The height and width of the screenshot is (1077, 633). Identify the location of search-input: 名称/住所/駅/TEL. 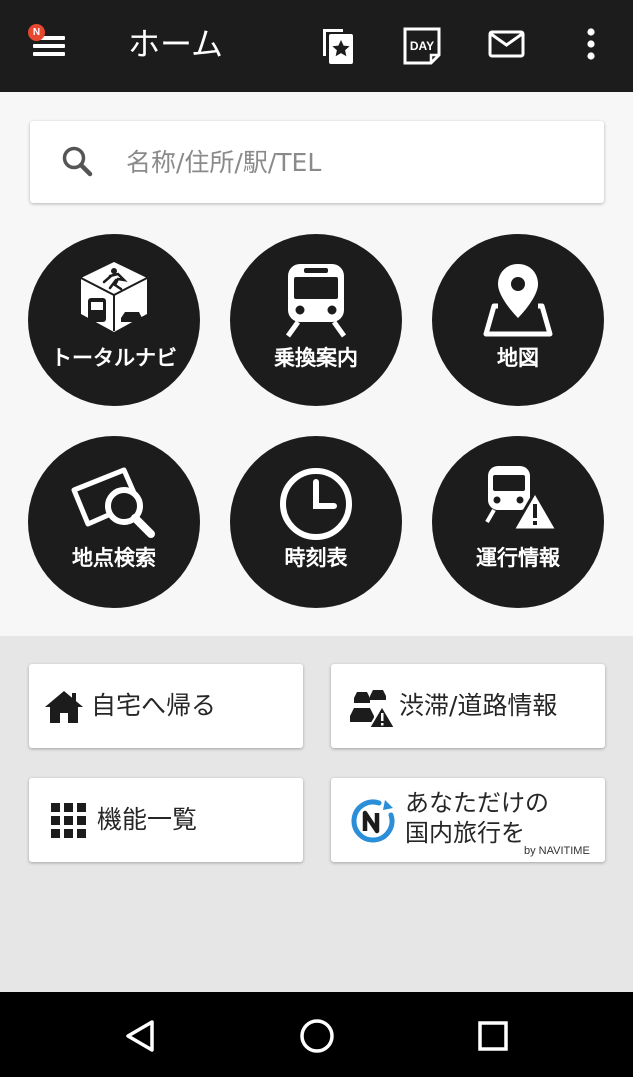
(223, 163).